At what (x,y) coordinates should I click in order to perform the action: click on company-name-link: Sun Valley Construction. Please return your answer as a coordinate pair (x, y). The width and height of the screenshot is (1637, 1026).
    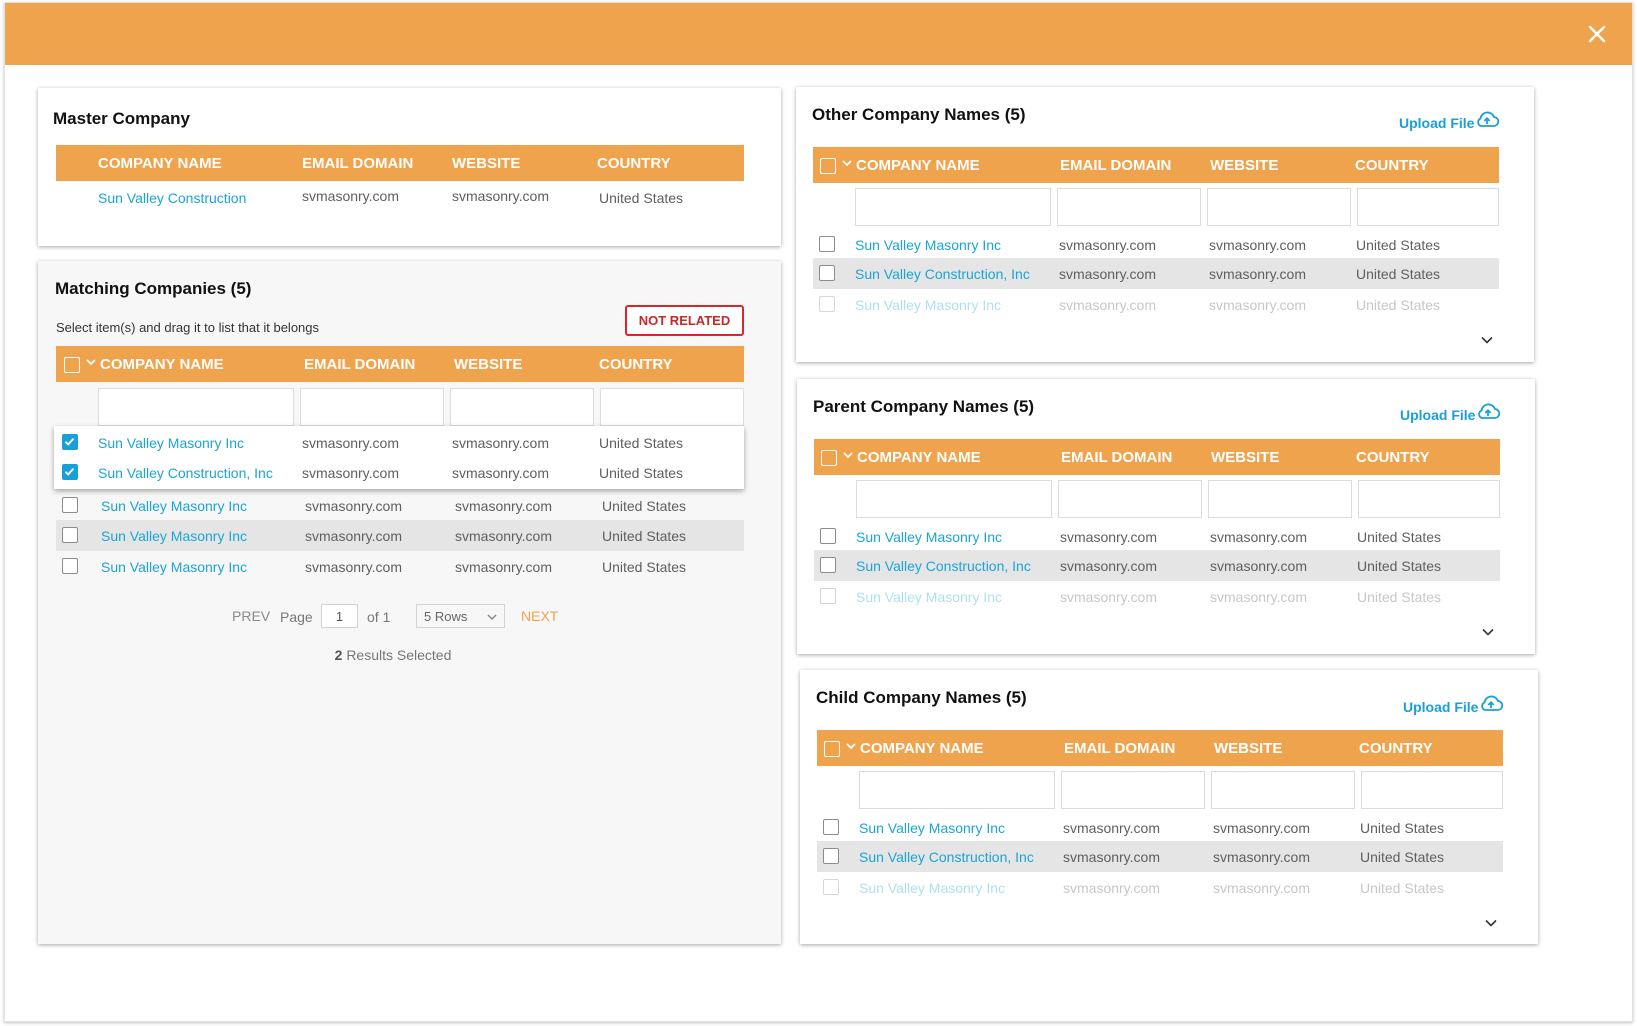
    Looking at the image, I should click on (172, 198).